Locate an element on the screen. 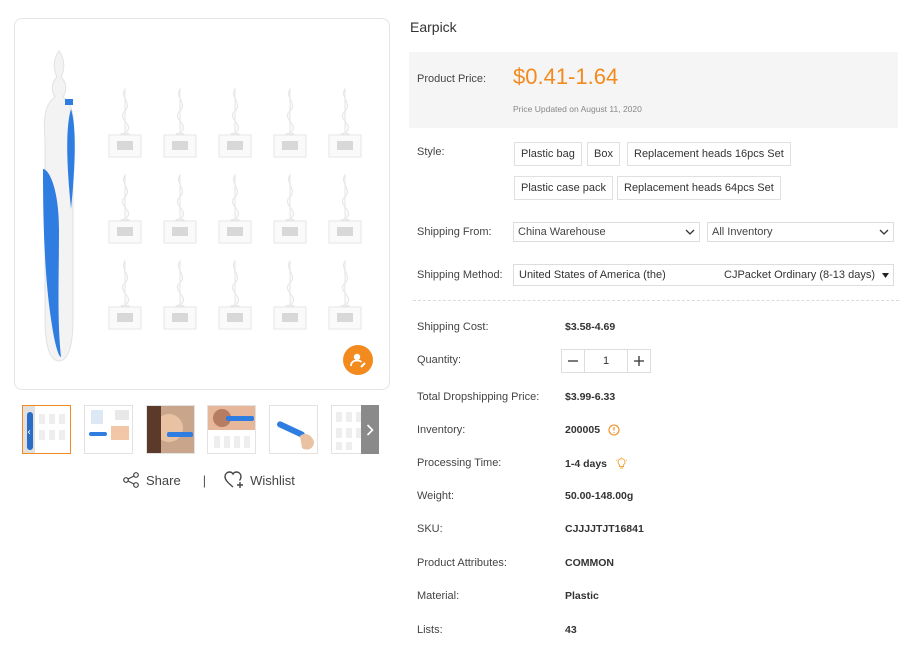 This screenshot has height=655, width=913. quantity-increase-button is located at coordinates (639, 361).